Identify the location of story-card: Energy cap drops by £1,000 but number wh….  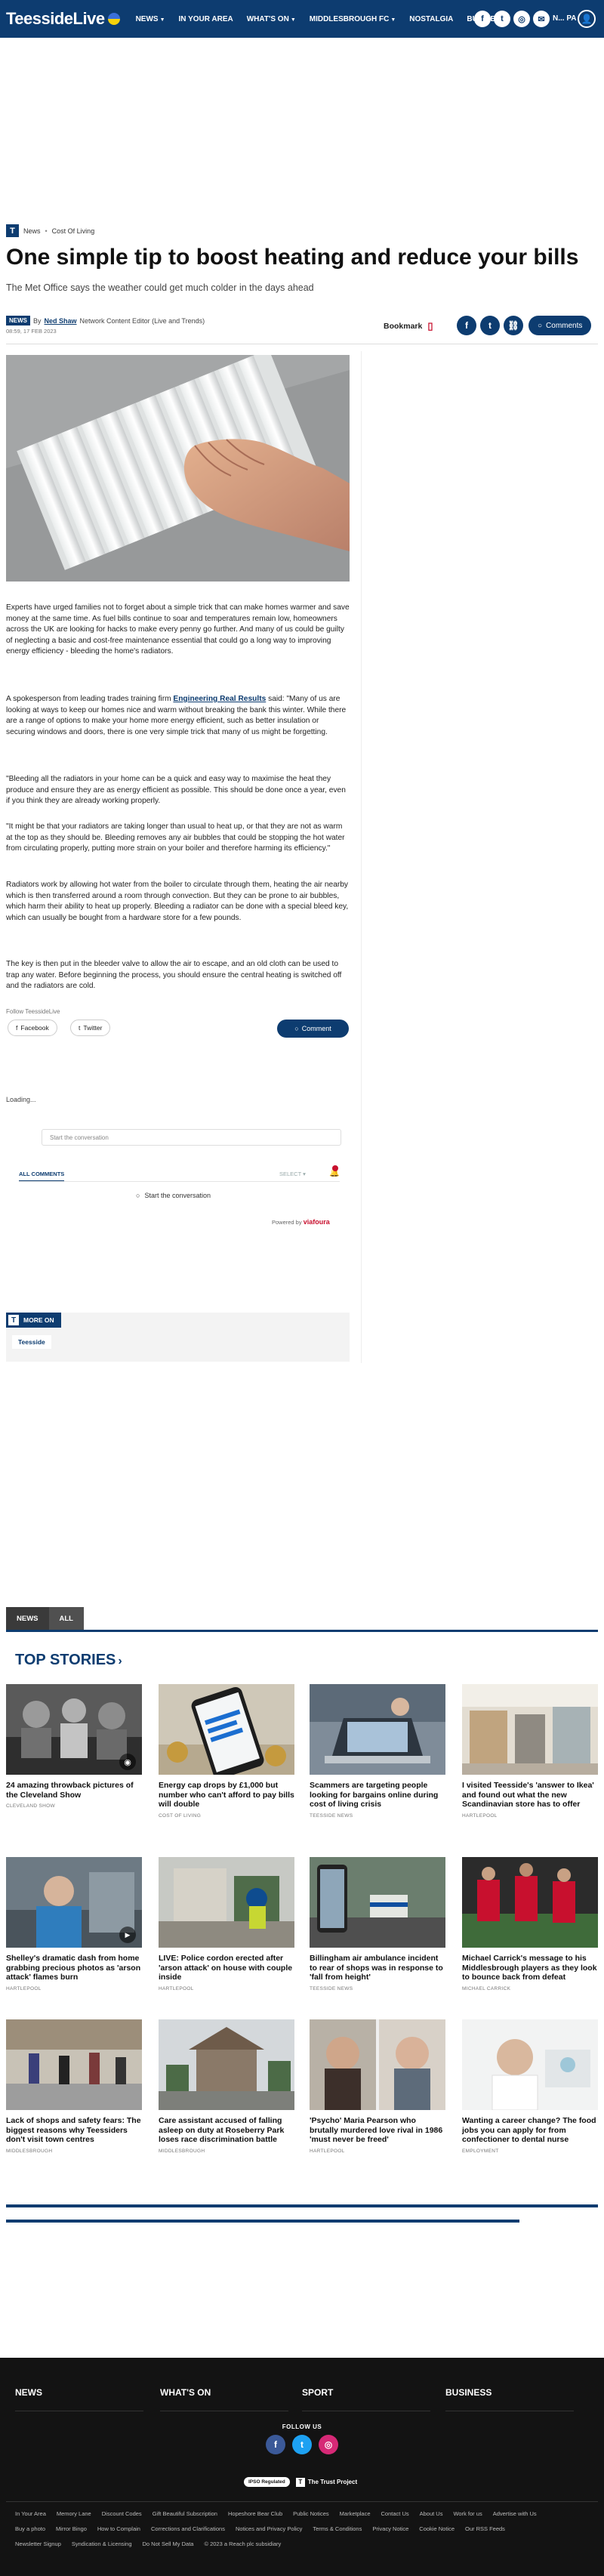
(226, 1751).